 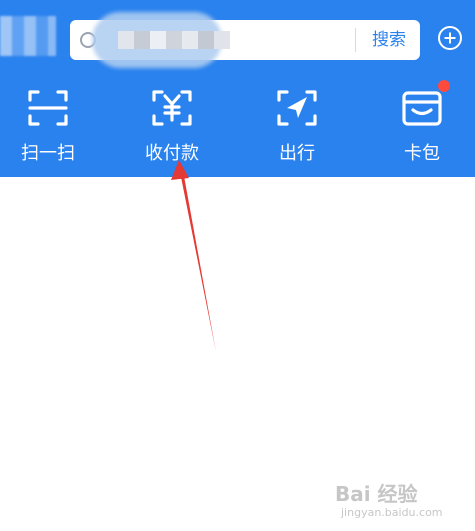 What do you see at coordinates (172, 153) in the screenshot?
I see `payment-label: 收付款` at bounding box center [172, 153].